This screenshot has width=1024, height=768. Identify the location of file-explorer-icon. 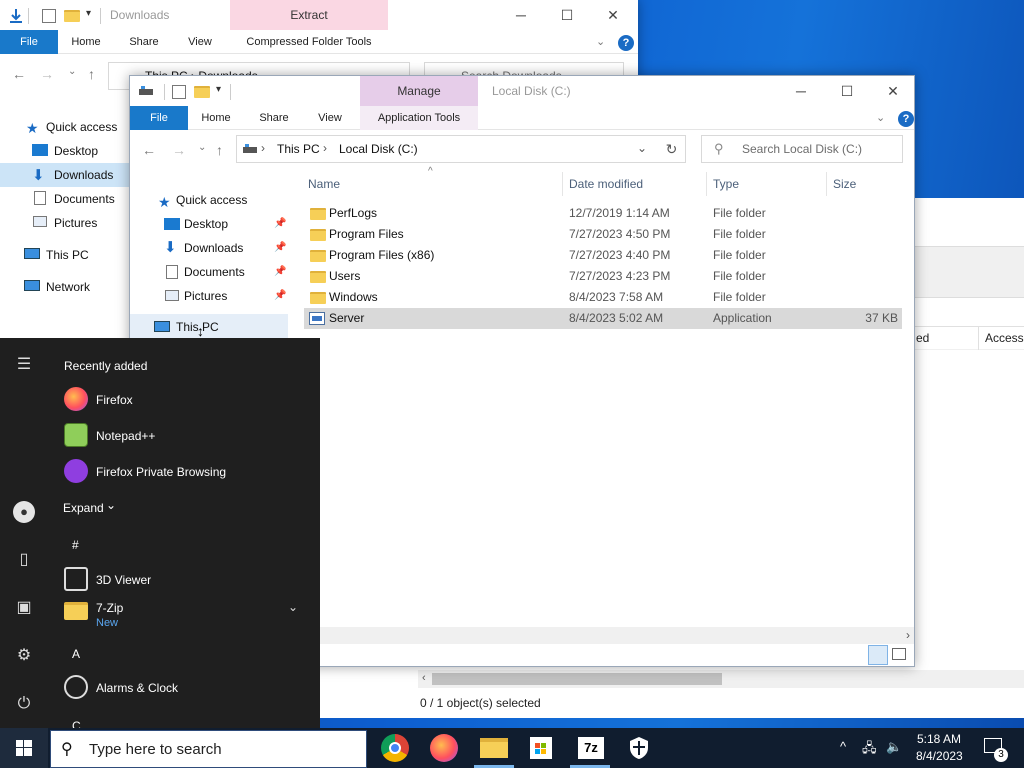
(494, 748).